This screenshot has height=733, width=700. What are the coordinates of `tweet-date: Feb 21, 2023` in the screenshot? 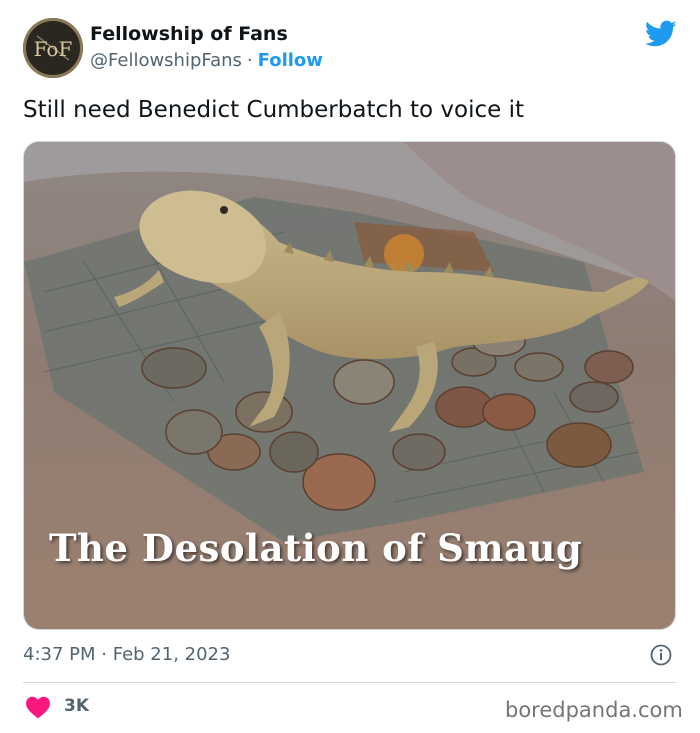 It's located at (171, 654).